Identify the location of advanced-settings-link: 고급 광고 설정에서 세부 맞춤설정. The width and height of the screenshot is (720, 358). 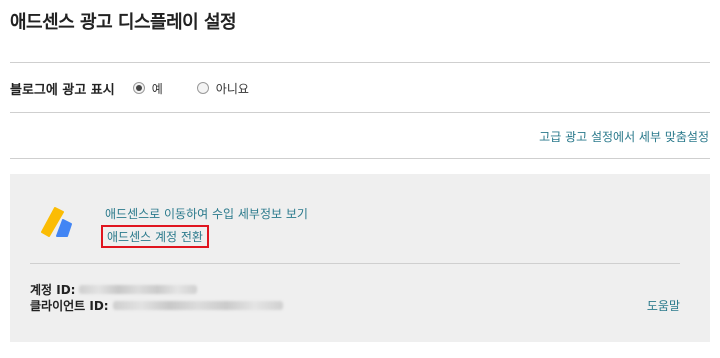
(624, 136).